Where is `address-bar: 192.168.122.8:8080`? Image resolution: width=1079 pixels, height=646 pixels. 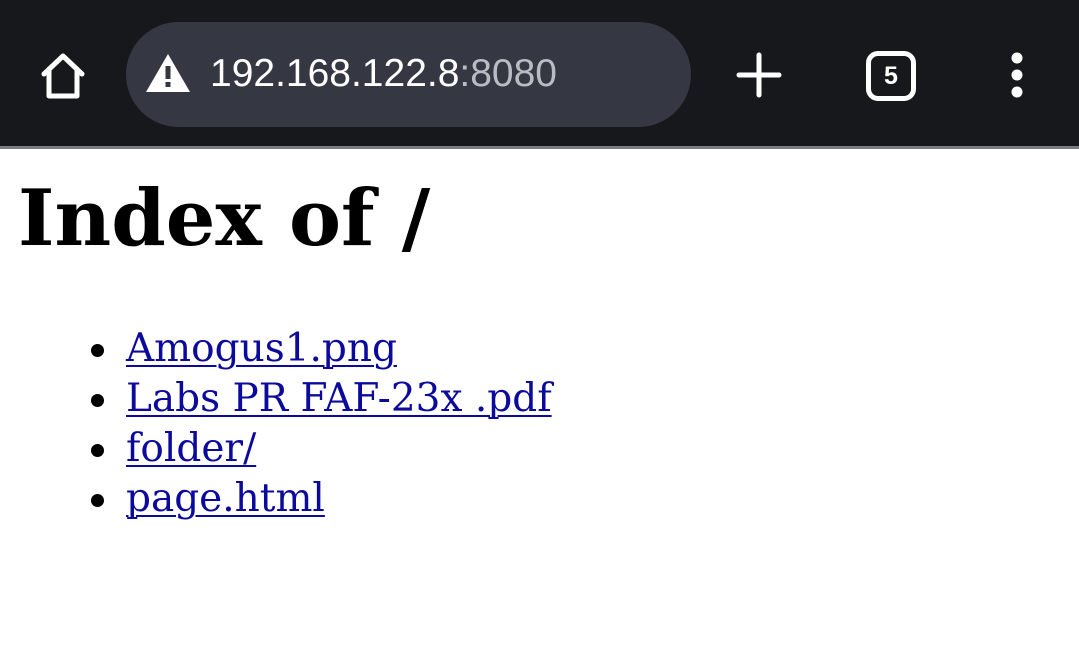
address-bar: 192.168.122.8:8080 is located at coordinates (408, 74).